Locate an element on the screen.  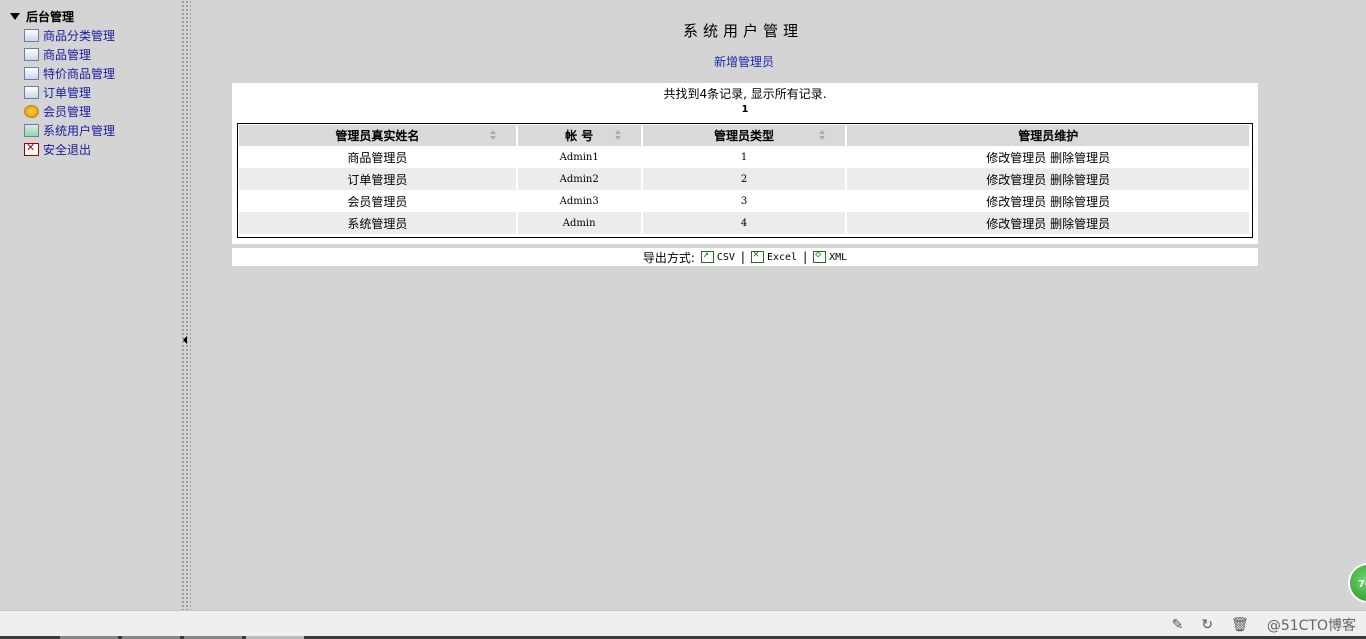
user-icon is located at coordinates (31, 130).